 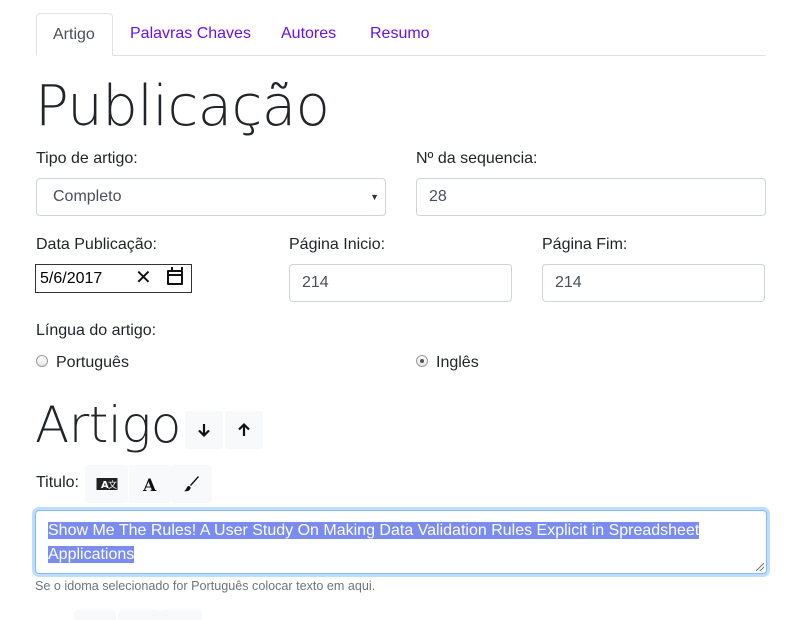 I want to click on brush-button, so click(x=191, y=484).